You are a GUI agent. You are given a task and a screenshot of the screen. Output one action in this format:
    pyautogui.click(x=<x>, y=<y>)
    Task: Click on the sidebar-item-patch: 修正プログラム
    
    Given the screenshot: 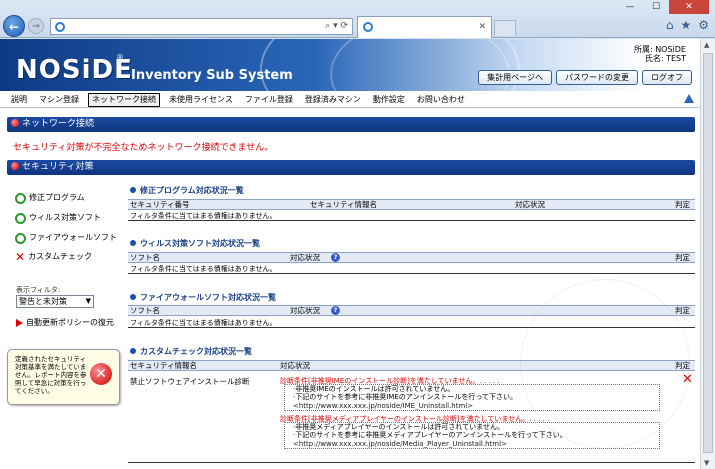 What is the action you would take?
    pyautogui.click(x=50, y=198)
    